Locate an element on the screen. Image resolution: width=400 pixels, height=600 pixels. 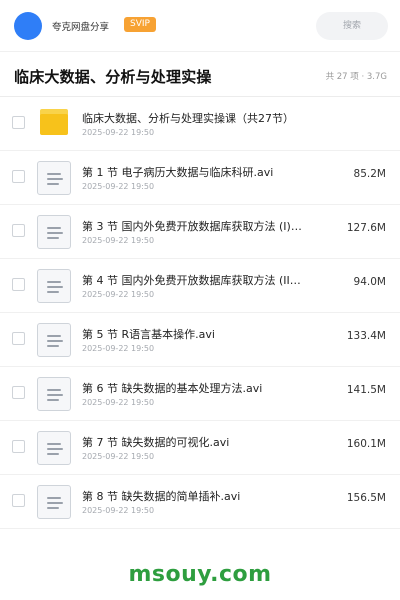
item-name: 第 1 节 电子病历大数据与临床科研.avi is located at coordinates (178, 172).